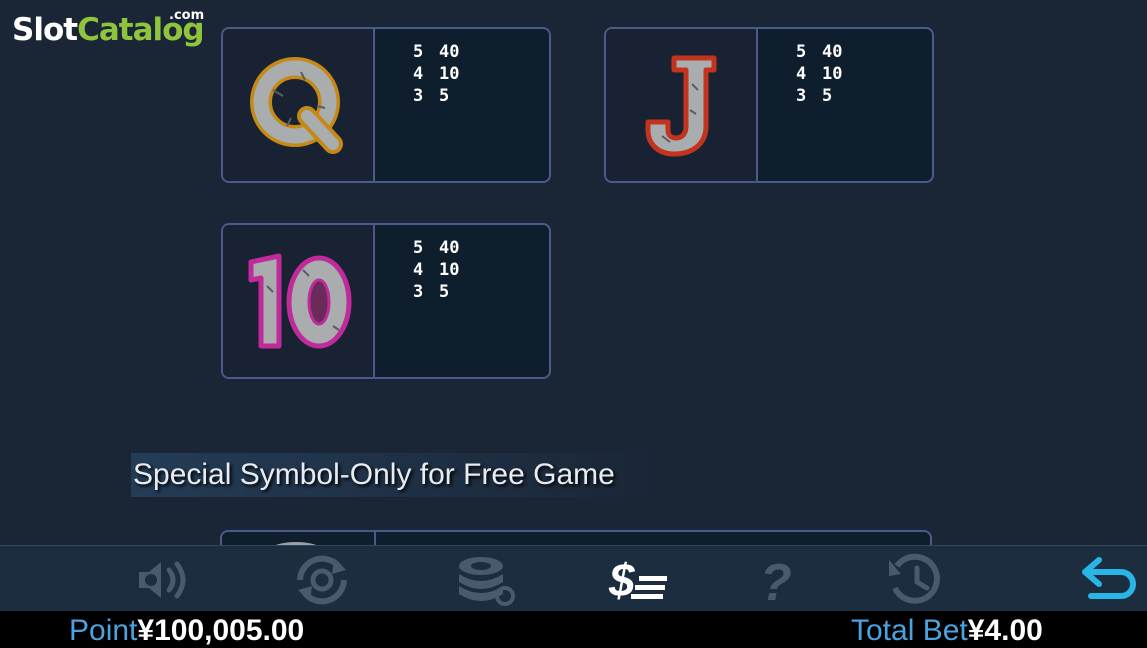 Image resolution: width=1147 pixels, height=648 pixels. Describe the element at coordinates (221, 630) in the screenshot. I see `point-value: ¥100,005.00` at that location.